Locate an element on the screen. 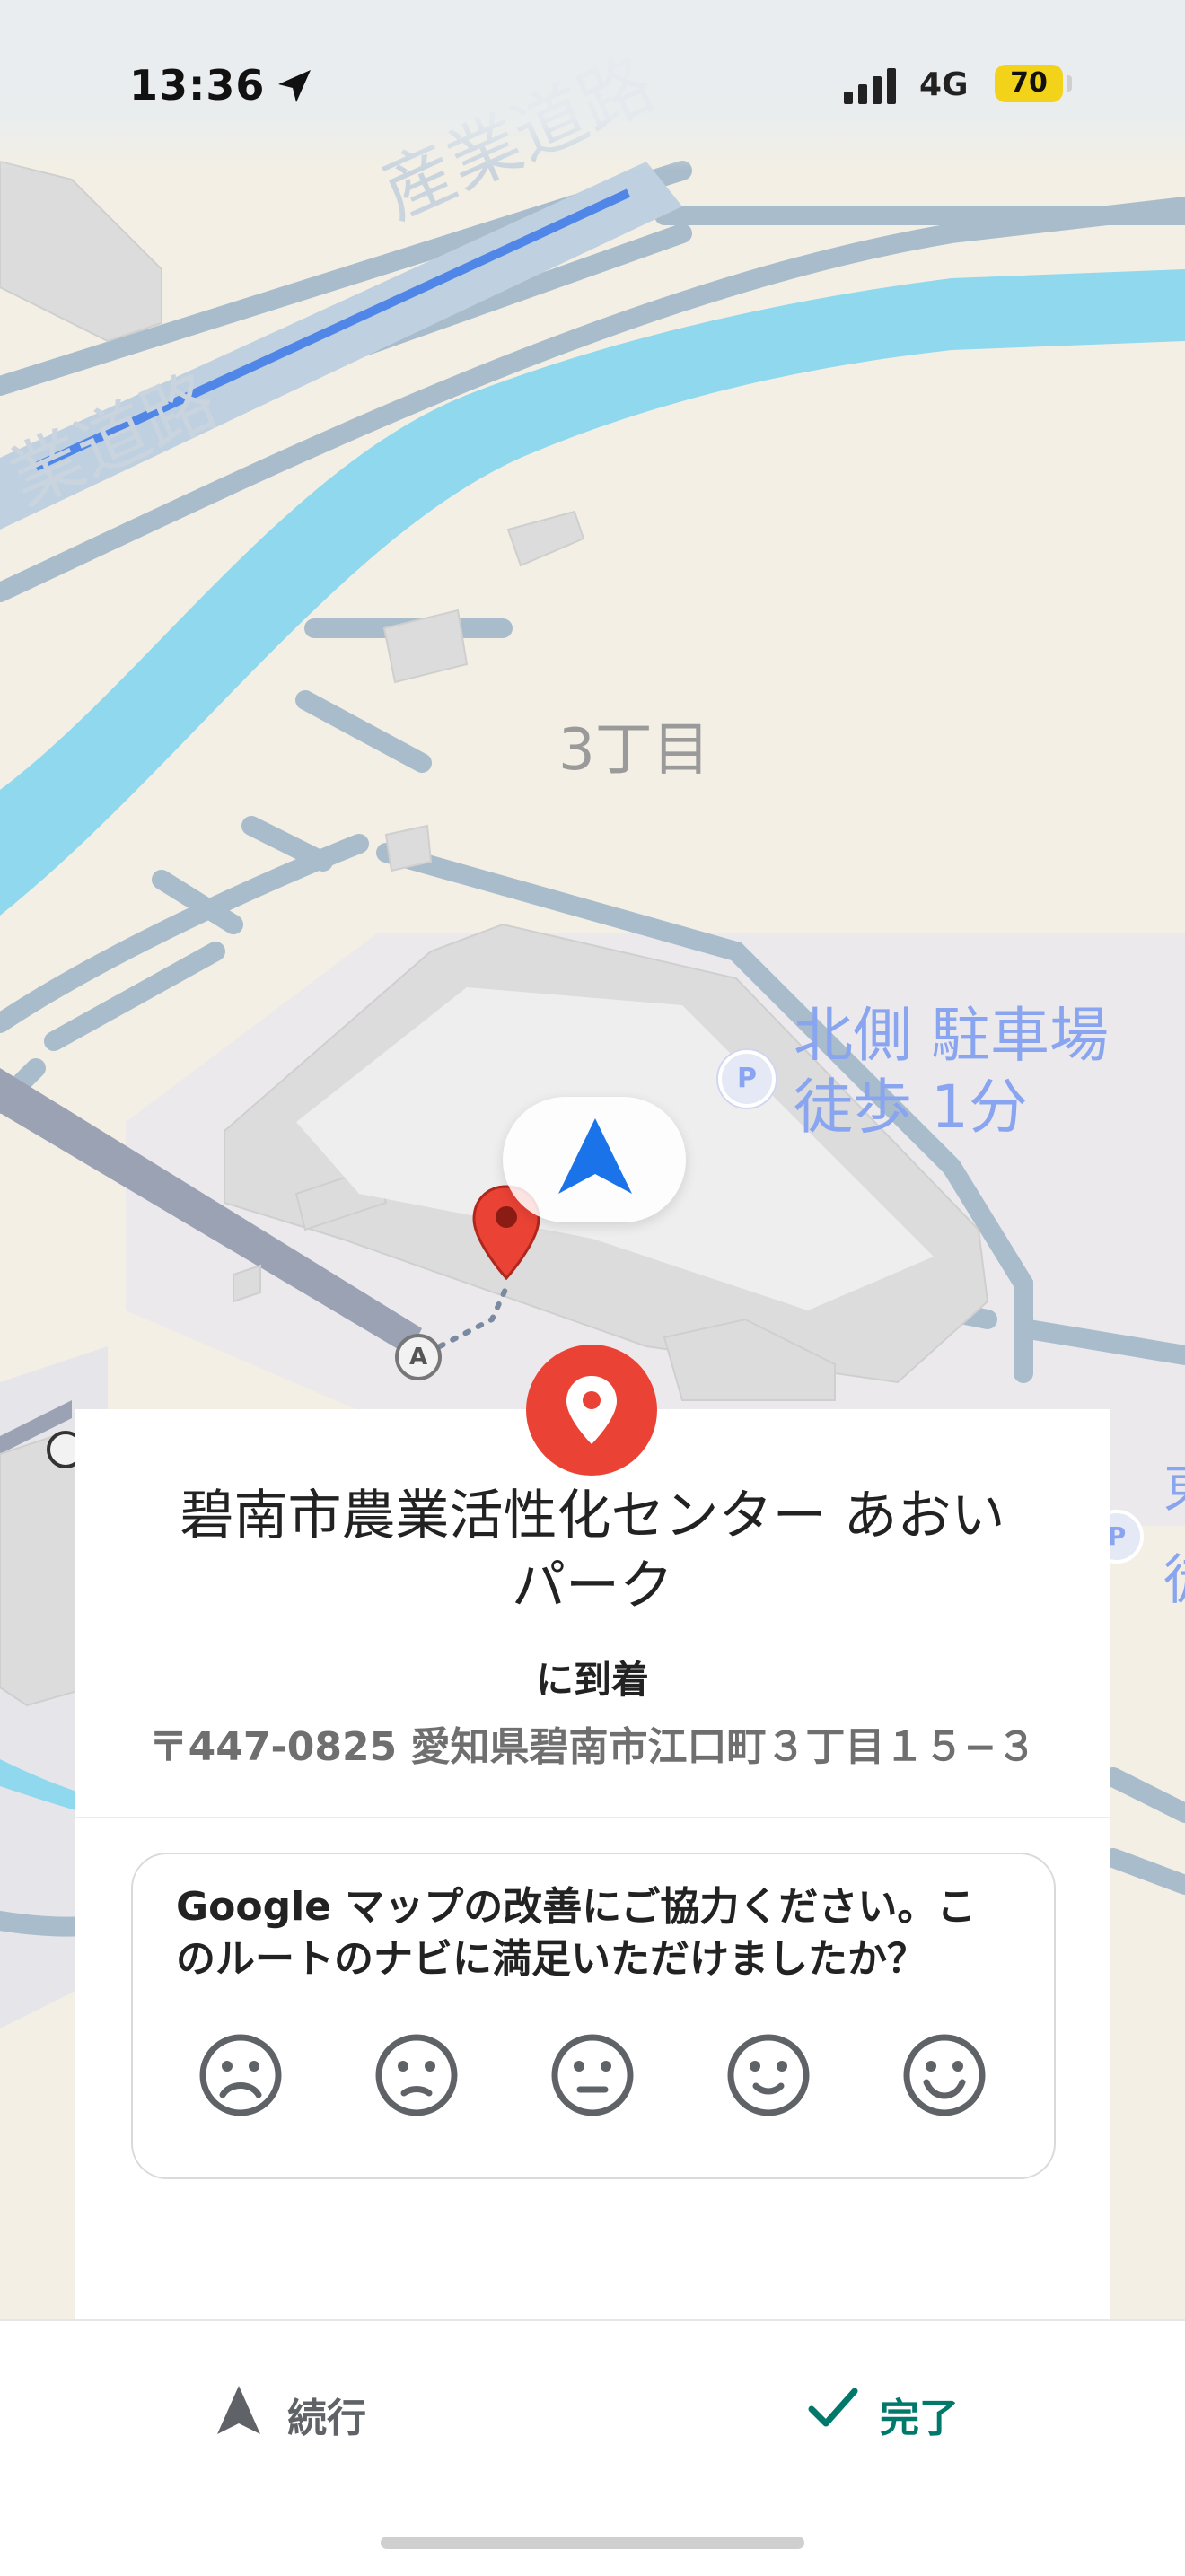  status-time: 13:36 is located at coordinates (197, 85).